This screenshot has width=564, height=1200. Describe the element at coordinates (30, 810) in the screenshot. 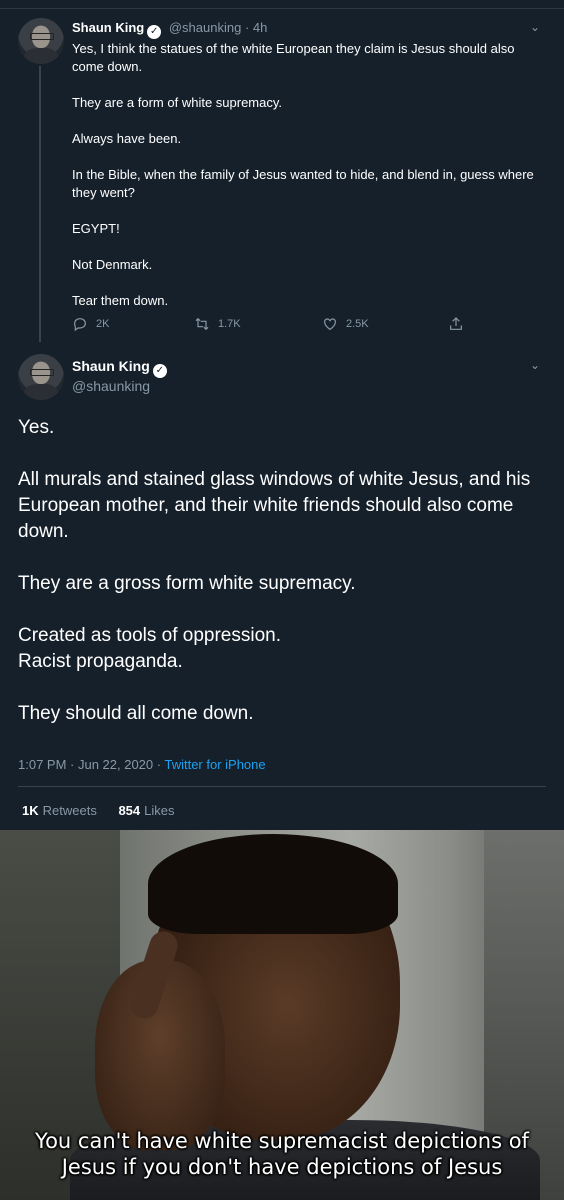

I see `retweets-count: 1K` at that location.